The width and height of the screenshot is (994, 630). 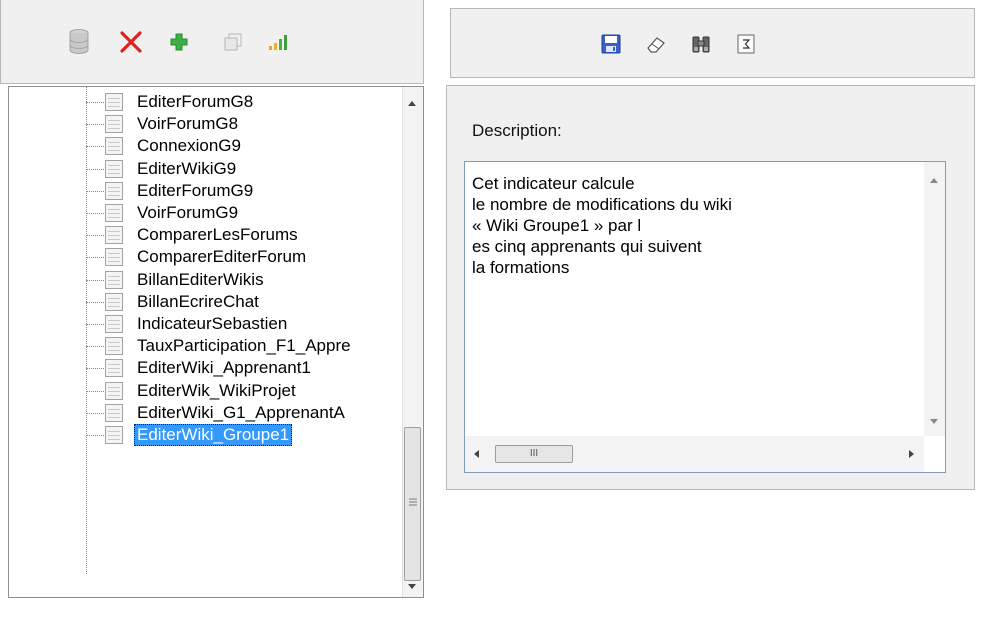 I want to click on description-label: Description:, so click(x=517, y=130).